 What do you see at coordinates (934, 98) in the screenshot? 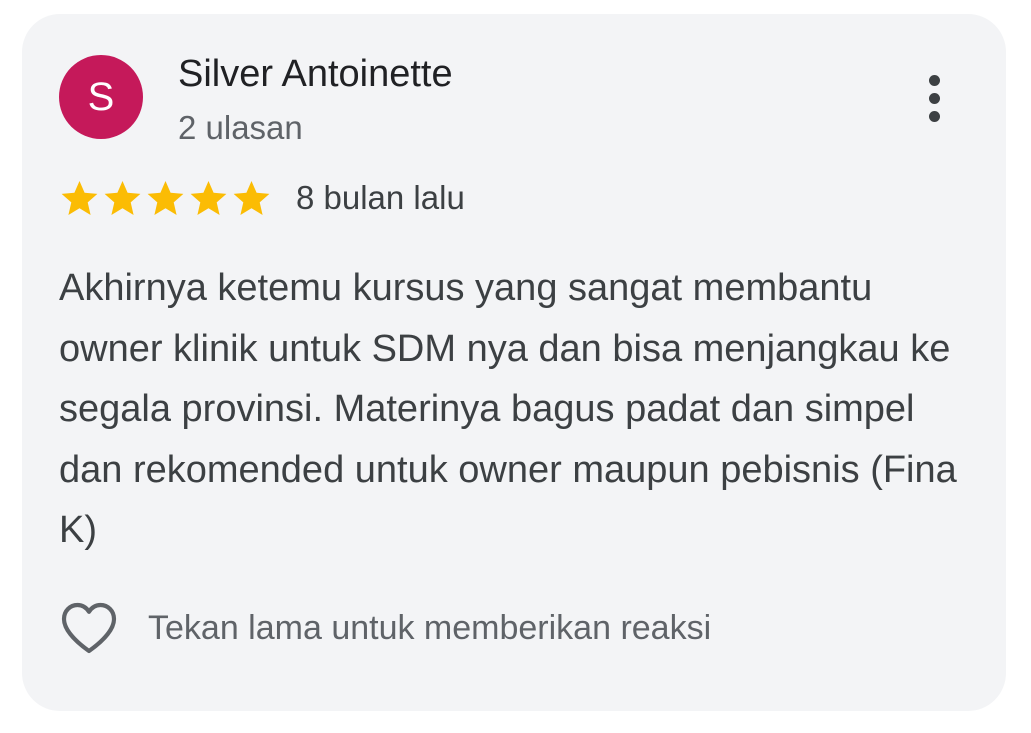
I see `more-options-button` at bounding box center [934, 98].